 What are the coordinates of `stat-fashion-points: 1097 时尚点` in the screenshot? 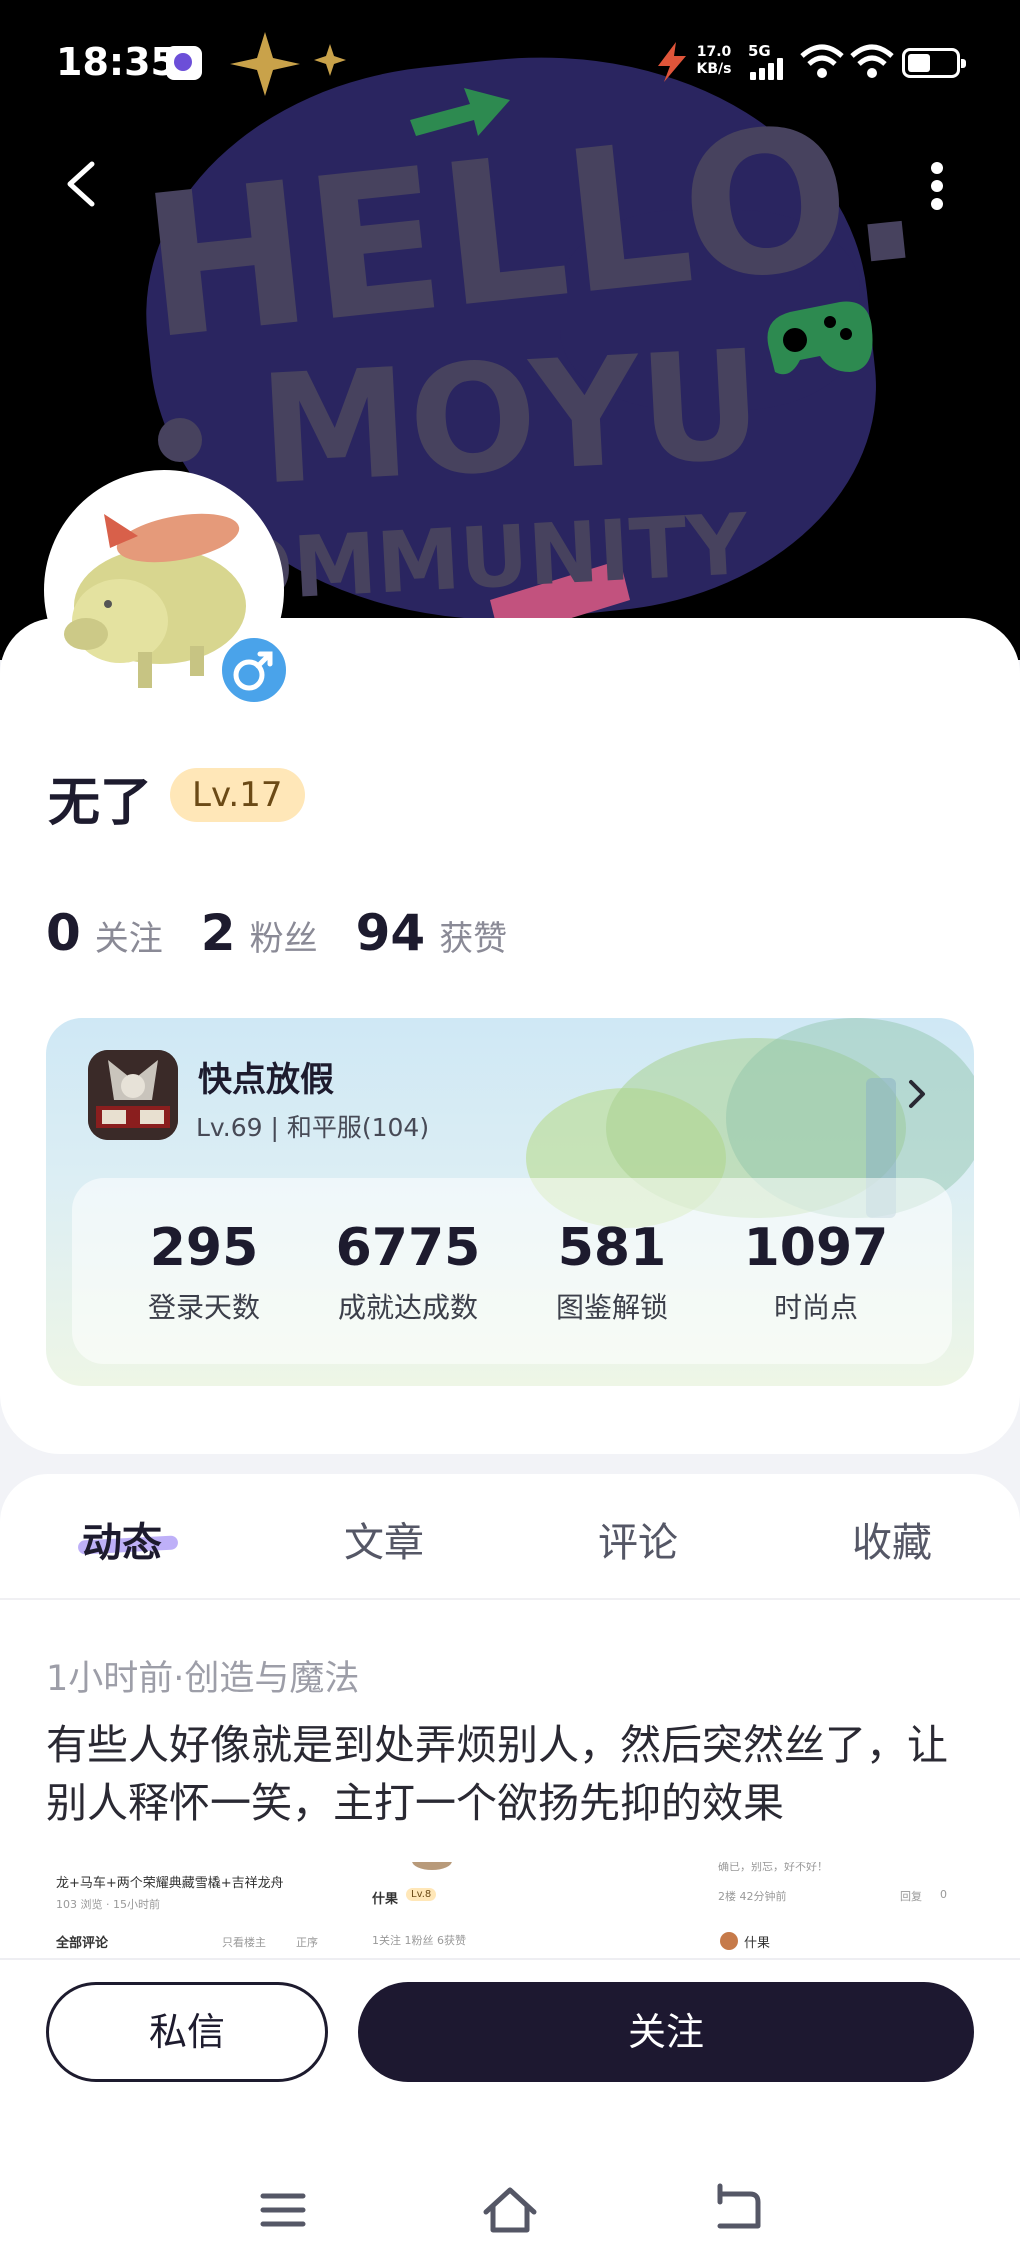 It's located at (816, 1271).